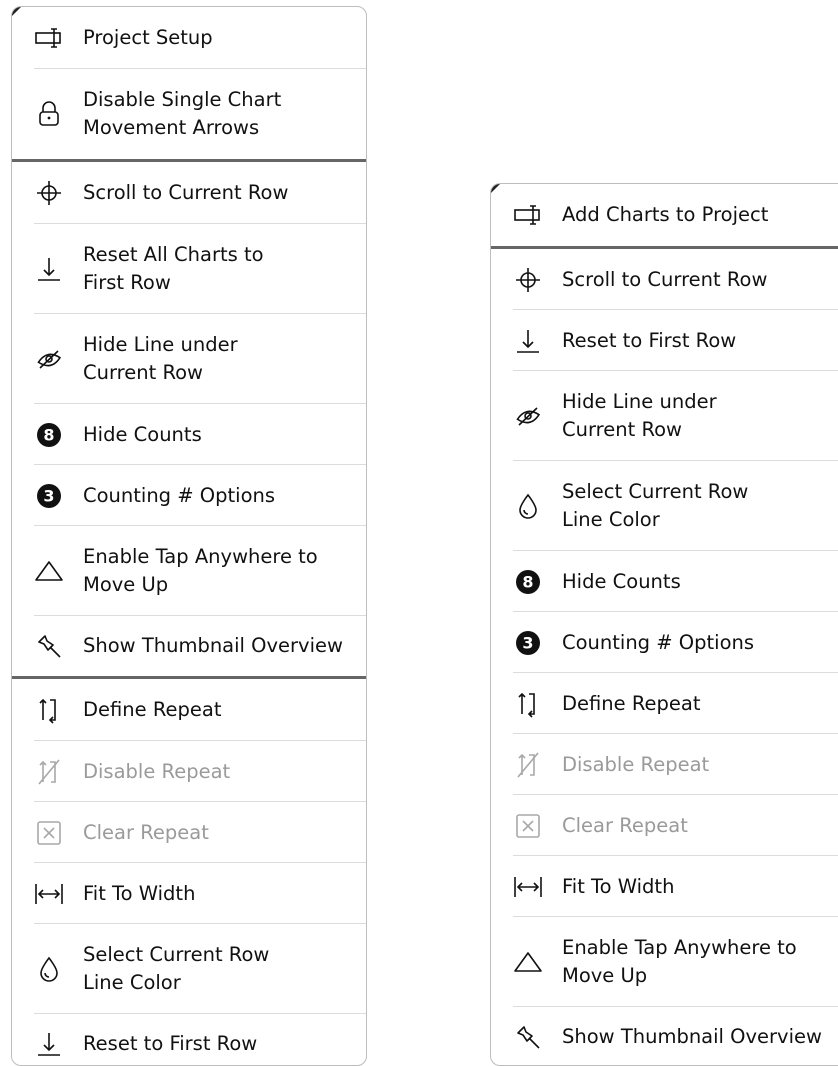  I want to click on menu-item-label: Project Setup, so click(148, 37).